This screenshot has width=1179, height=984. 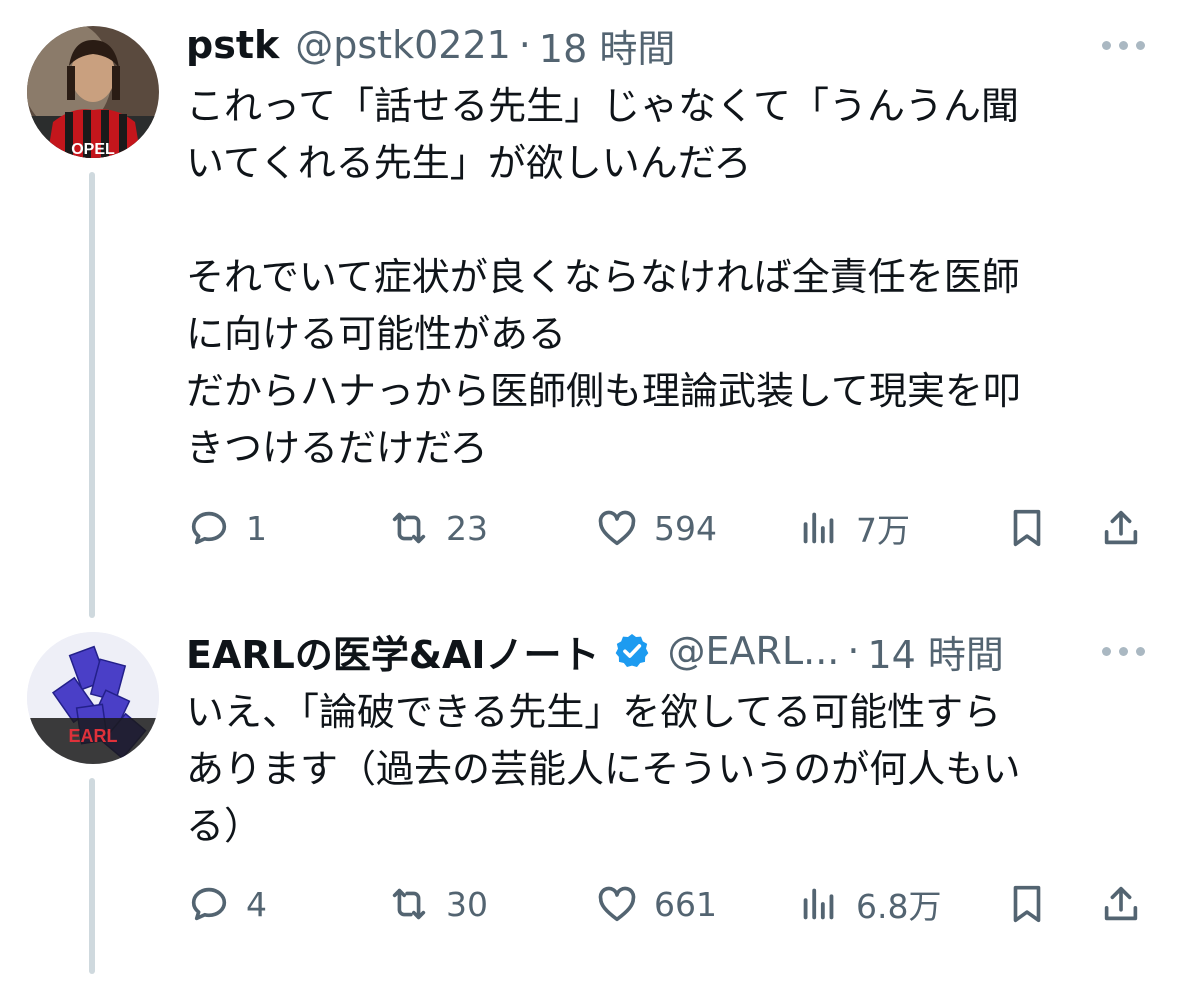 What do you see at coordinates (883, 530) in the screenshot?
I see `views-count: 7万` at bounding box center [883, 530].